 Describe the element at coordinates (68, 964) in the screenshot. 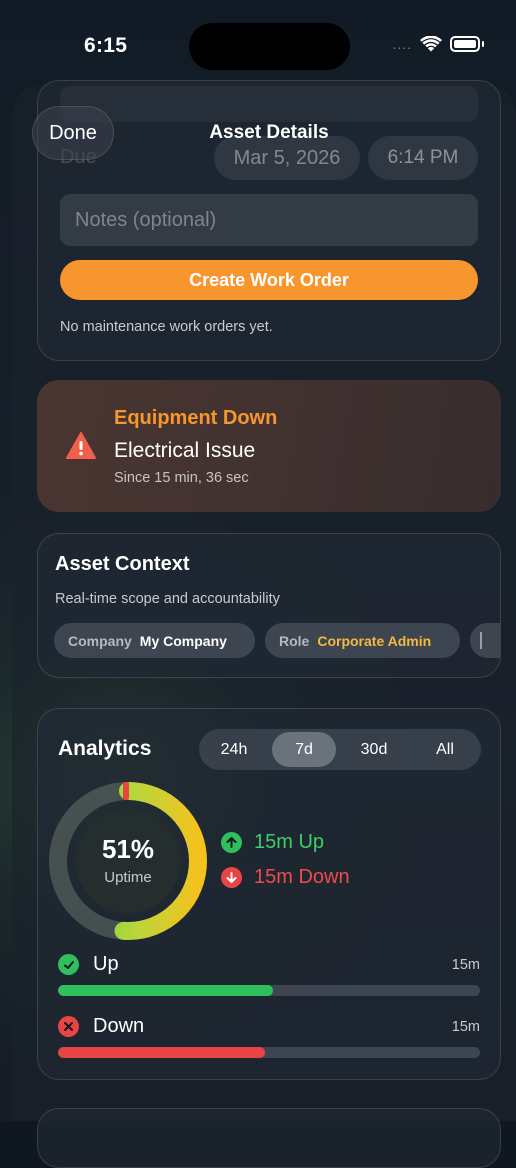

I see `check-circle-icon` at that location.